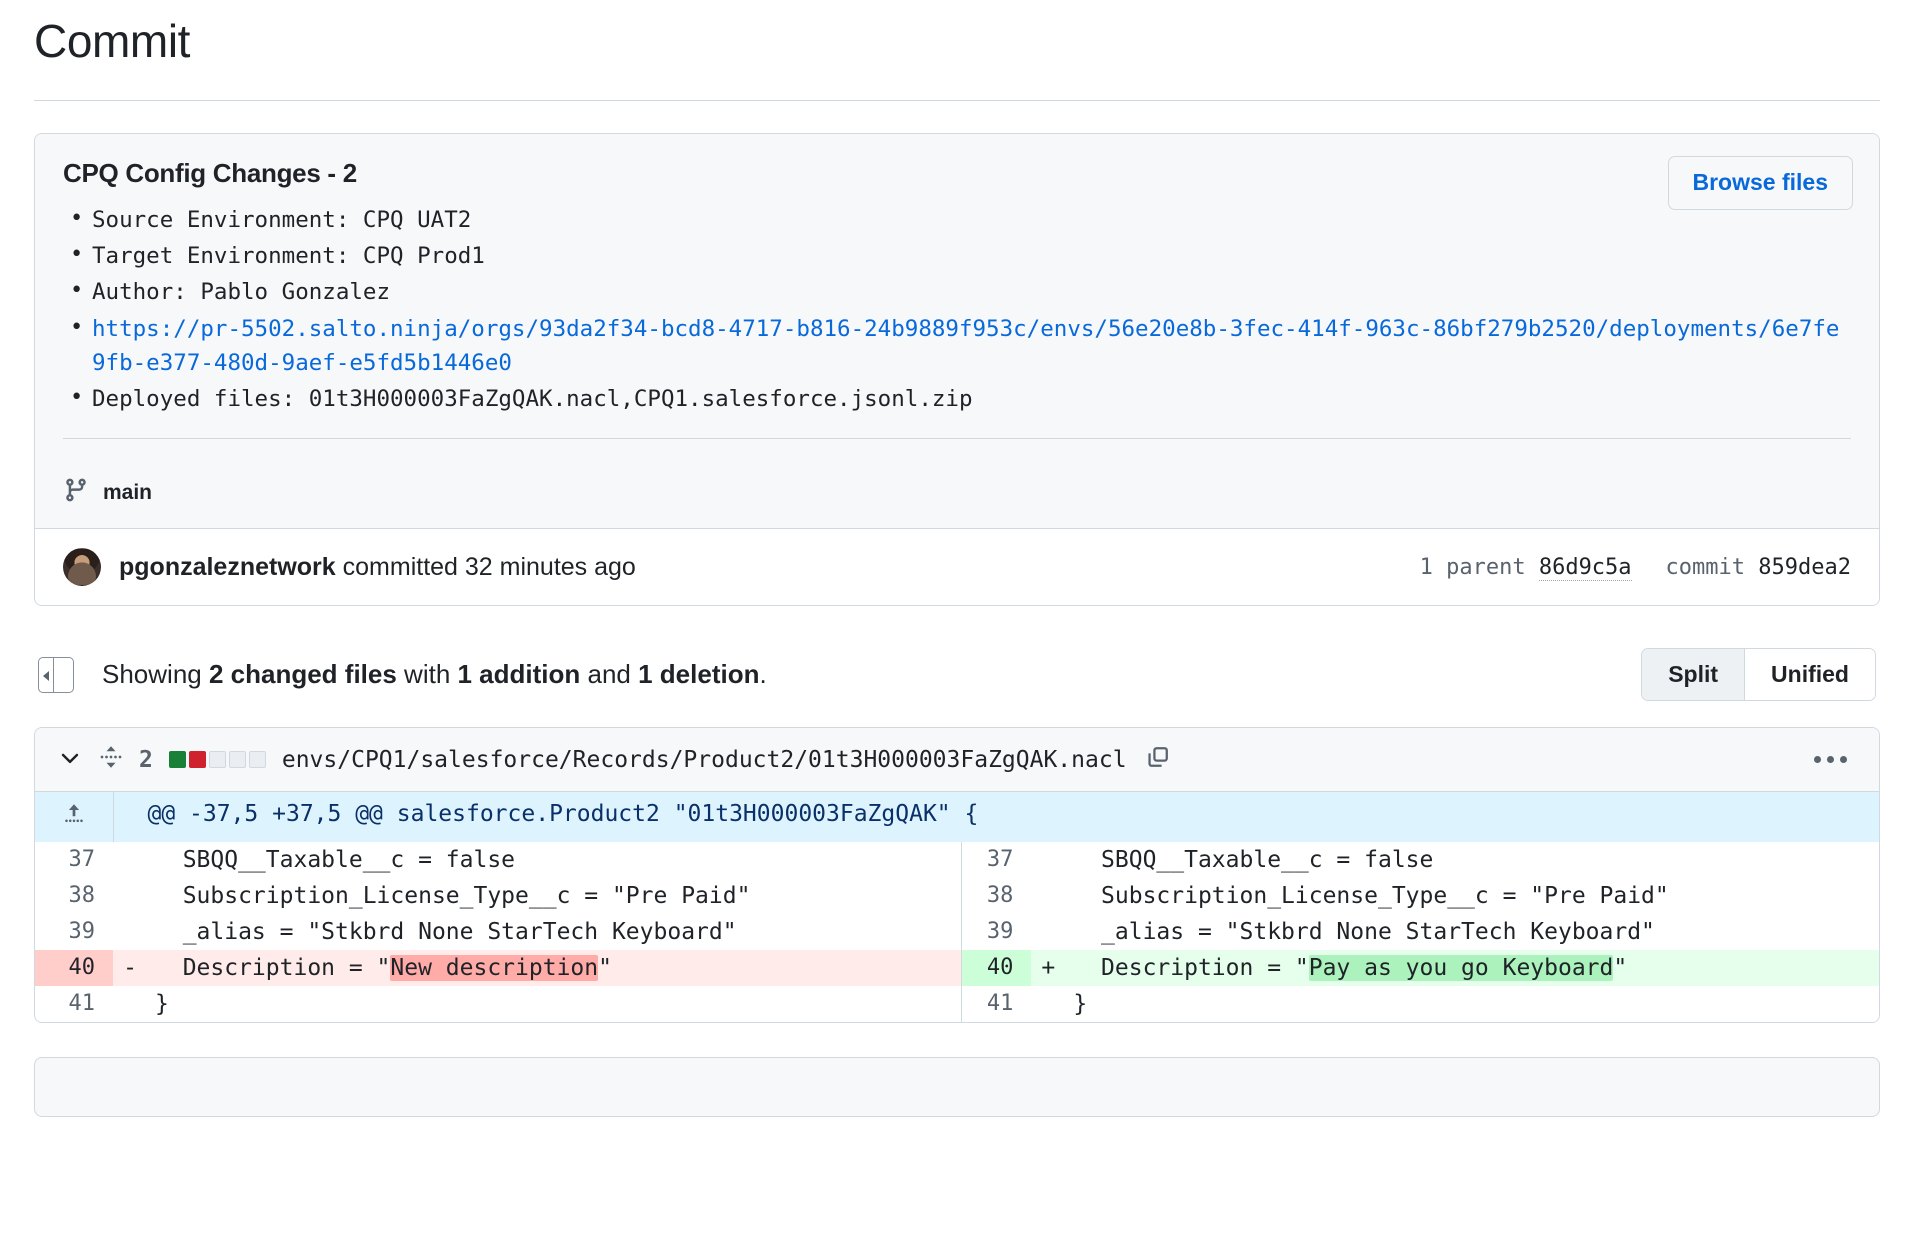 This screenshot has width=1914, height=1256. Describe the element at coordinates (112, 41) in the screenshot. I see `page-title: Commit` at that location.